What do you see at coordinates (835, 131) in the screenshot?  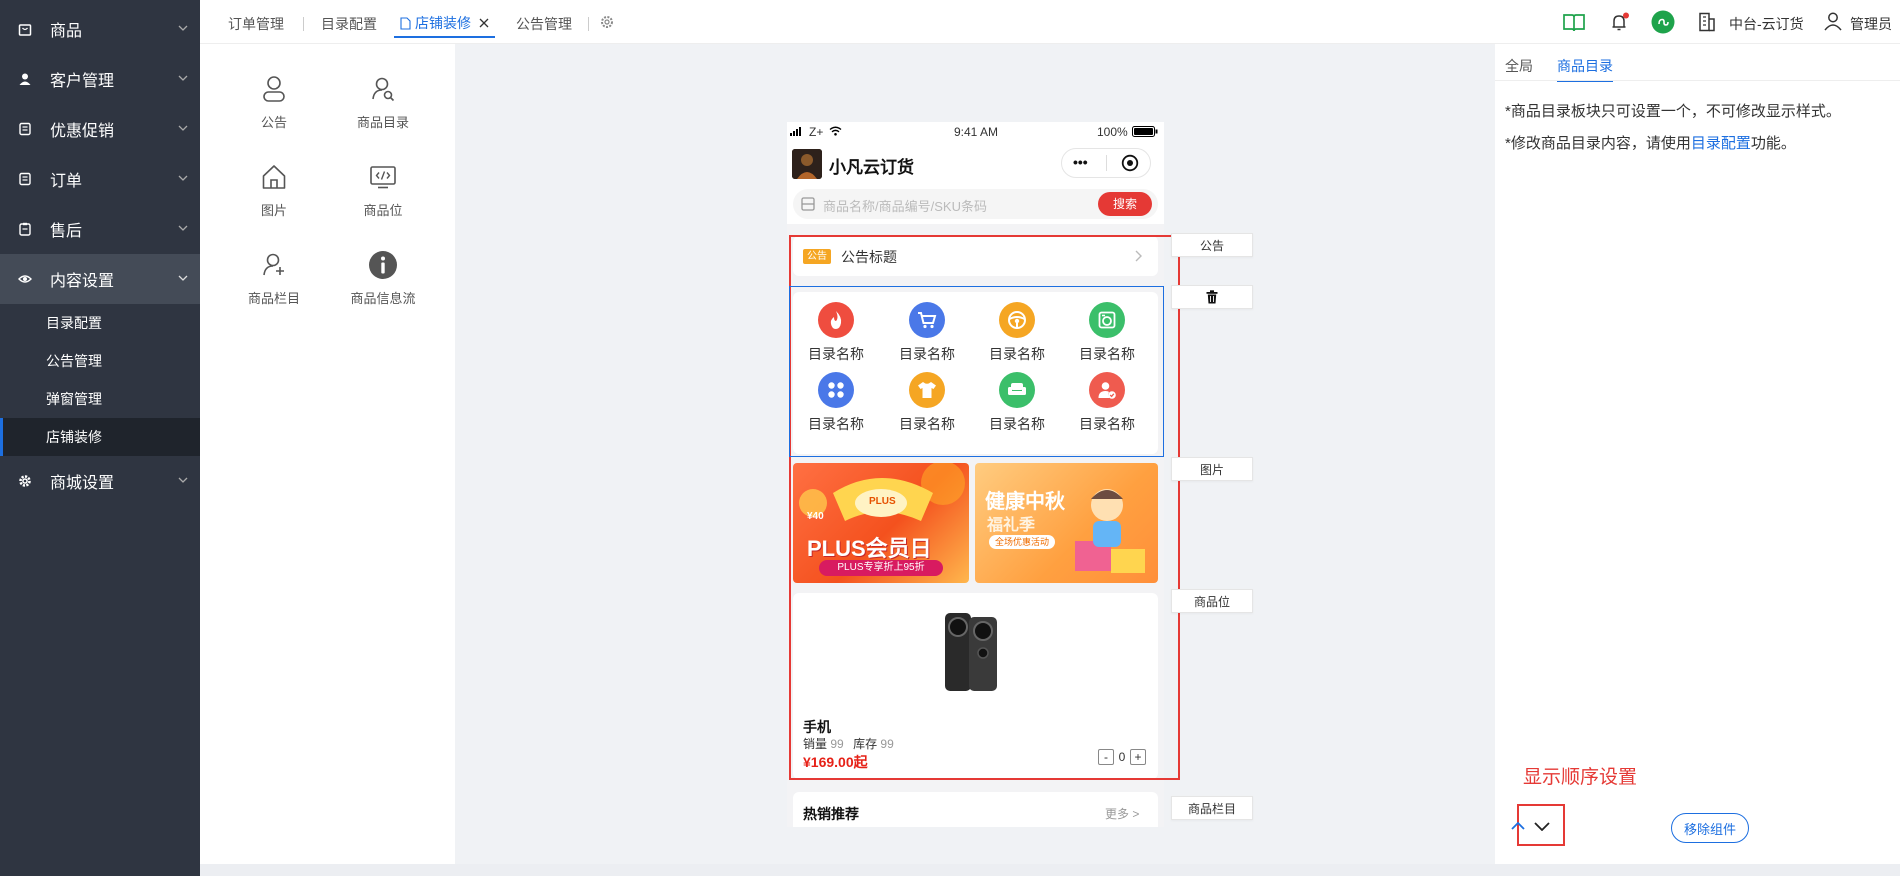 I see `wifi-icon` at bounding box center [835, 131].